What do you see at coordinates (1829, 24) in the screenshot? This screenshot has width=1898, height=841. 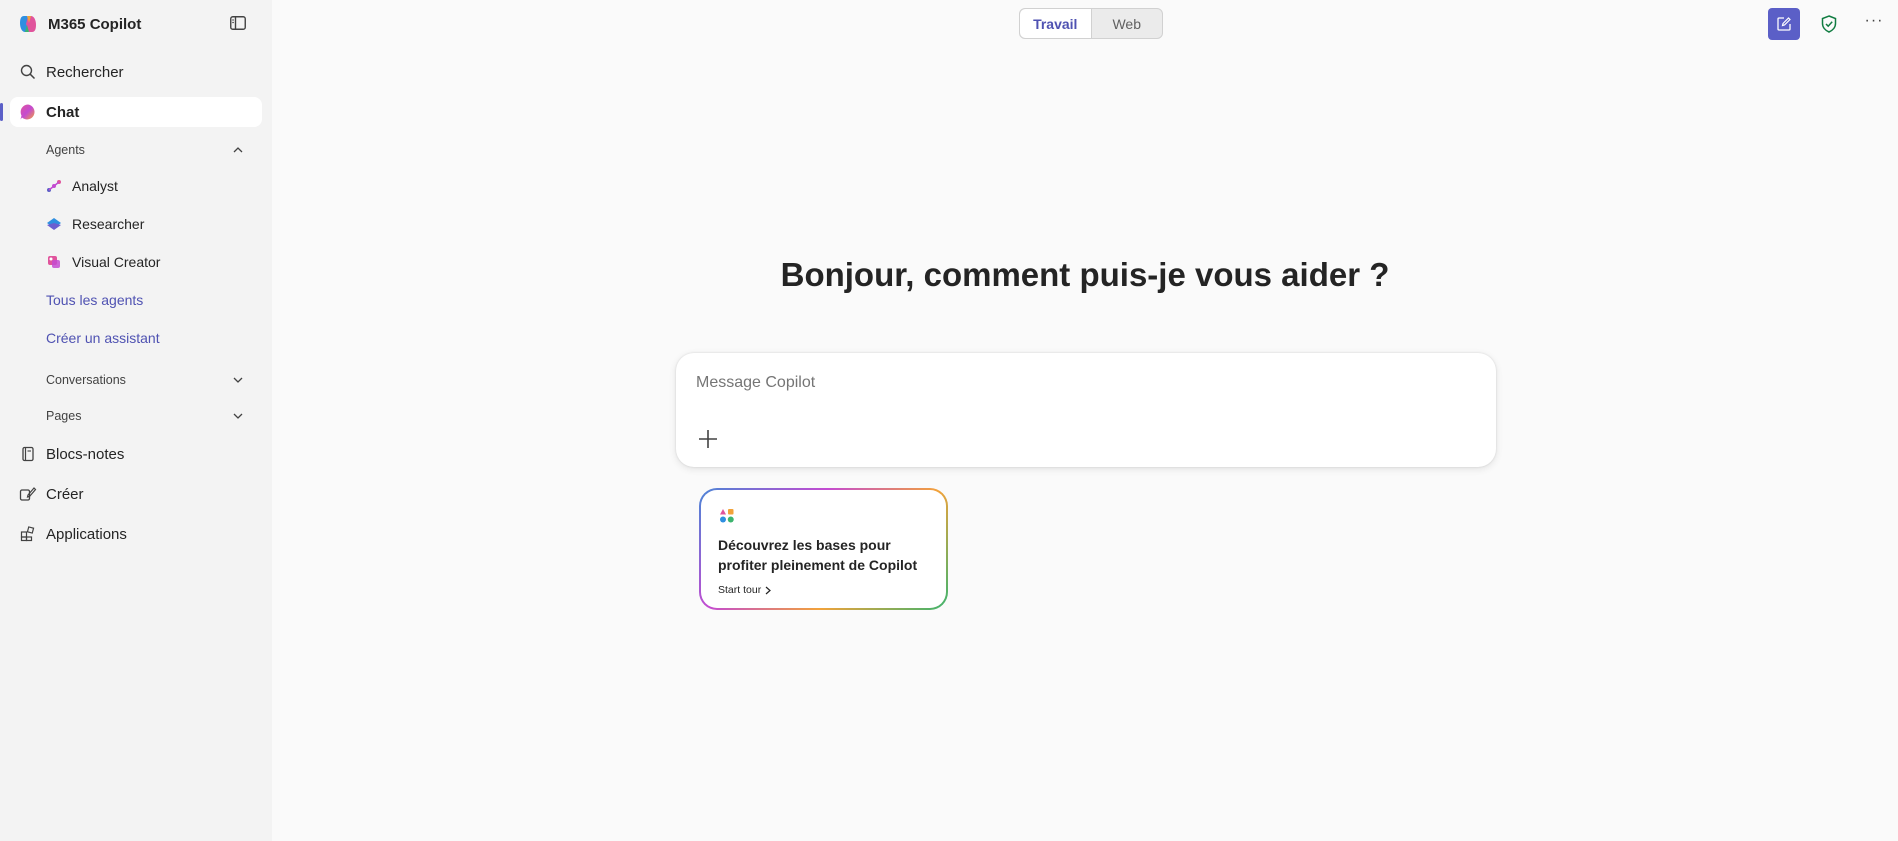 I see `shield-check-icon` at bounding box center [1829, 24].